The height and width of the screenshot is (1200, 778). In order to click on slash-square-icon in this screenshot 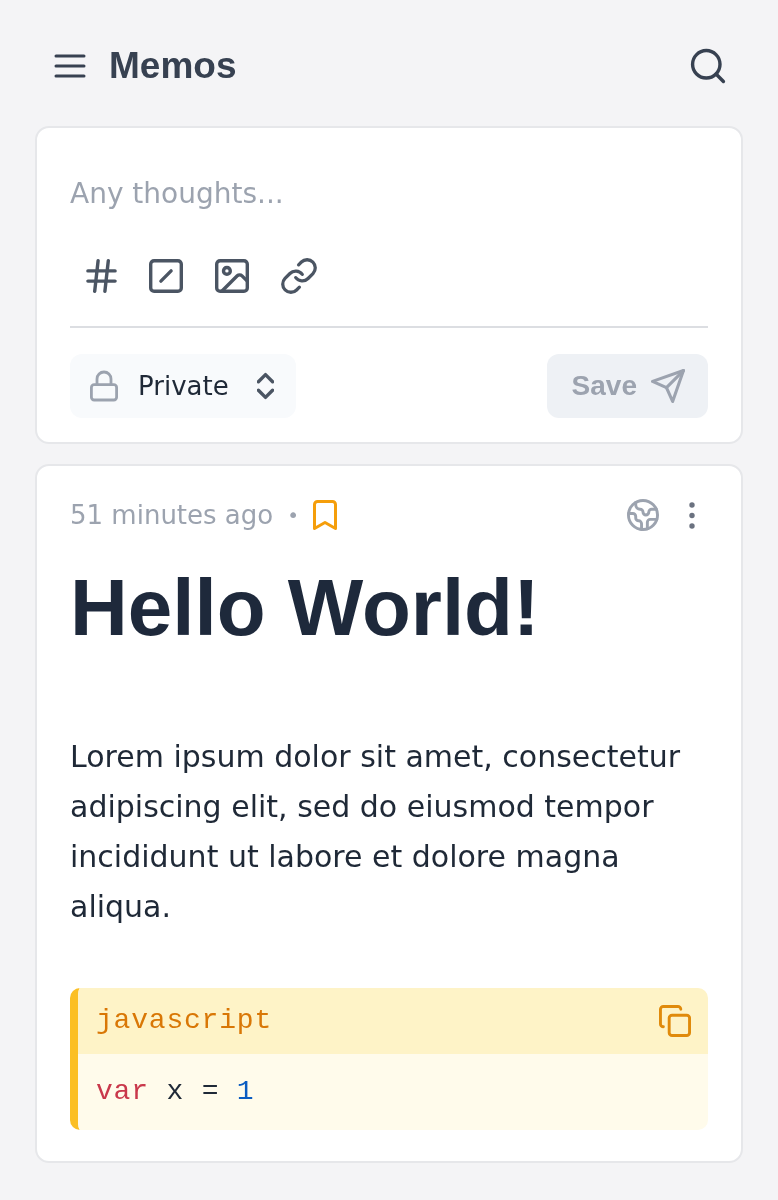, I will do `click(166, 276)`.